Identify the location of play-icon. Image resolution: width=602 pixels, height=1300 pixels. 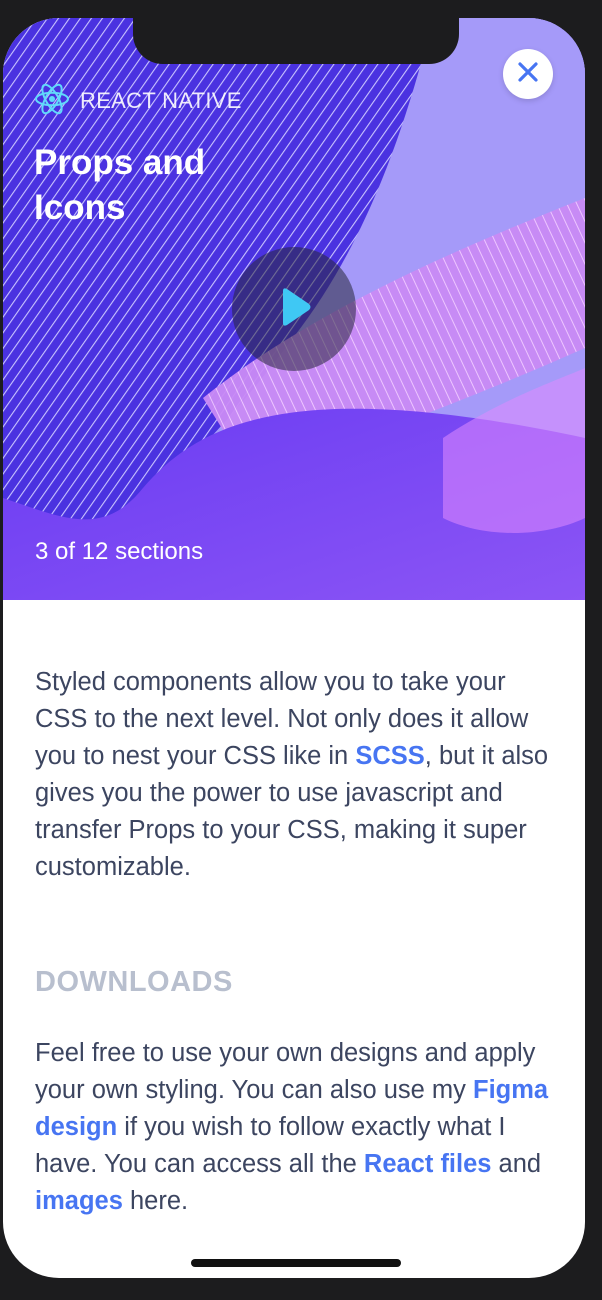
(294, 309).